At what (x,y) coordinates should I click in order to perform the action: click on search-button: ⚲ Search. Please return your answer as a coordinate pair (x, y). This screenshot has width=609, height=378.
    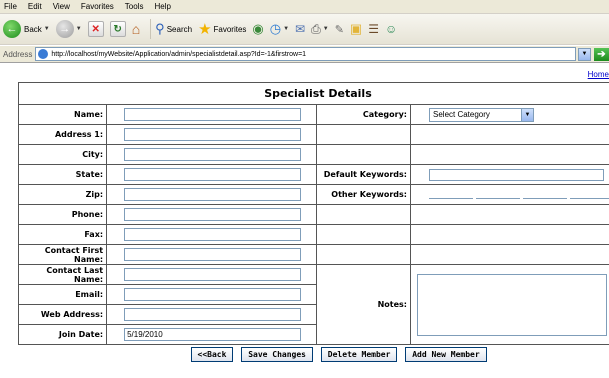
    Looking at the image, I should click on (173, 29).